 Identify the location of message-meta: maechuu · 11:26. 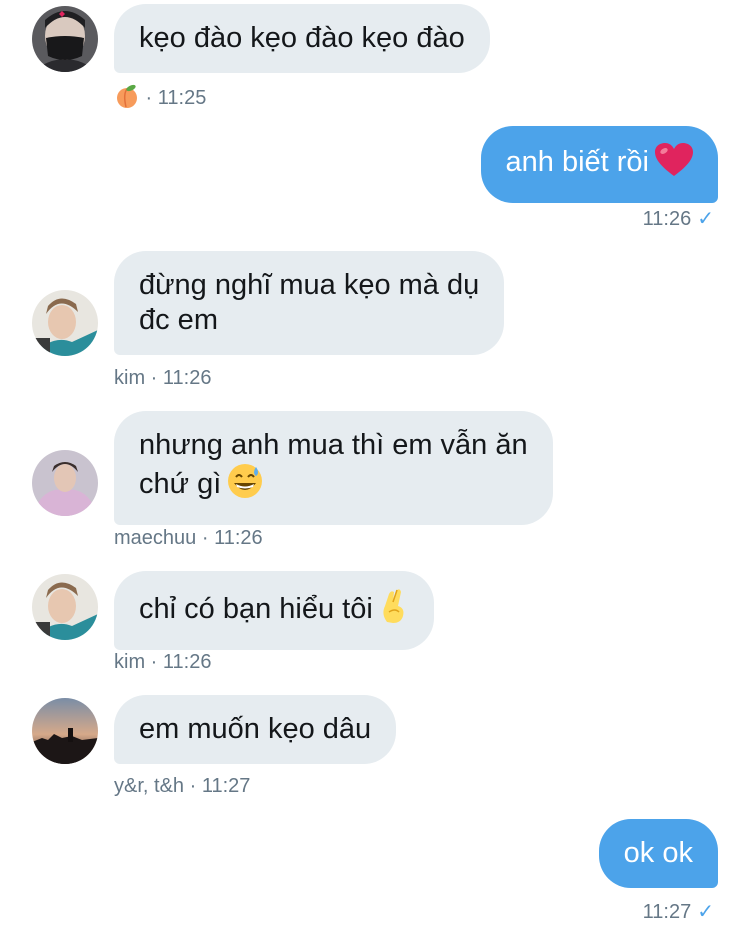
(188, 538).